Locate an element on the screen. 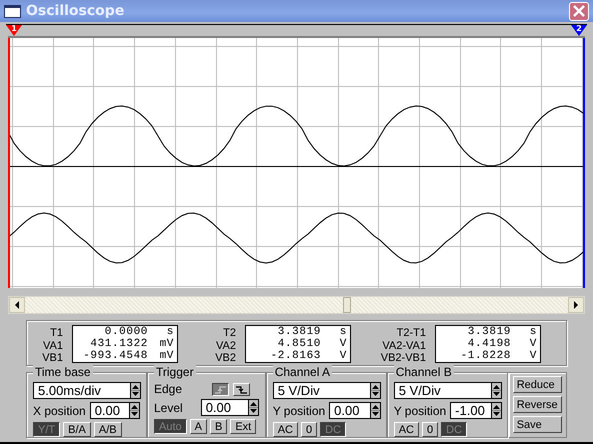  field-label: Level is located at coordinates (168, 407).